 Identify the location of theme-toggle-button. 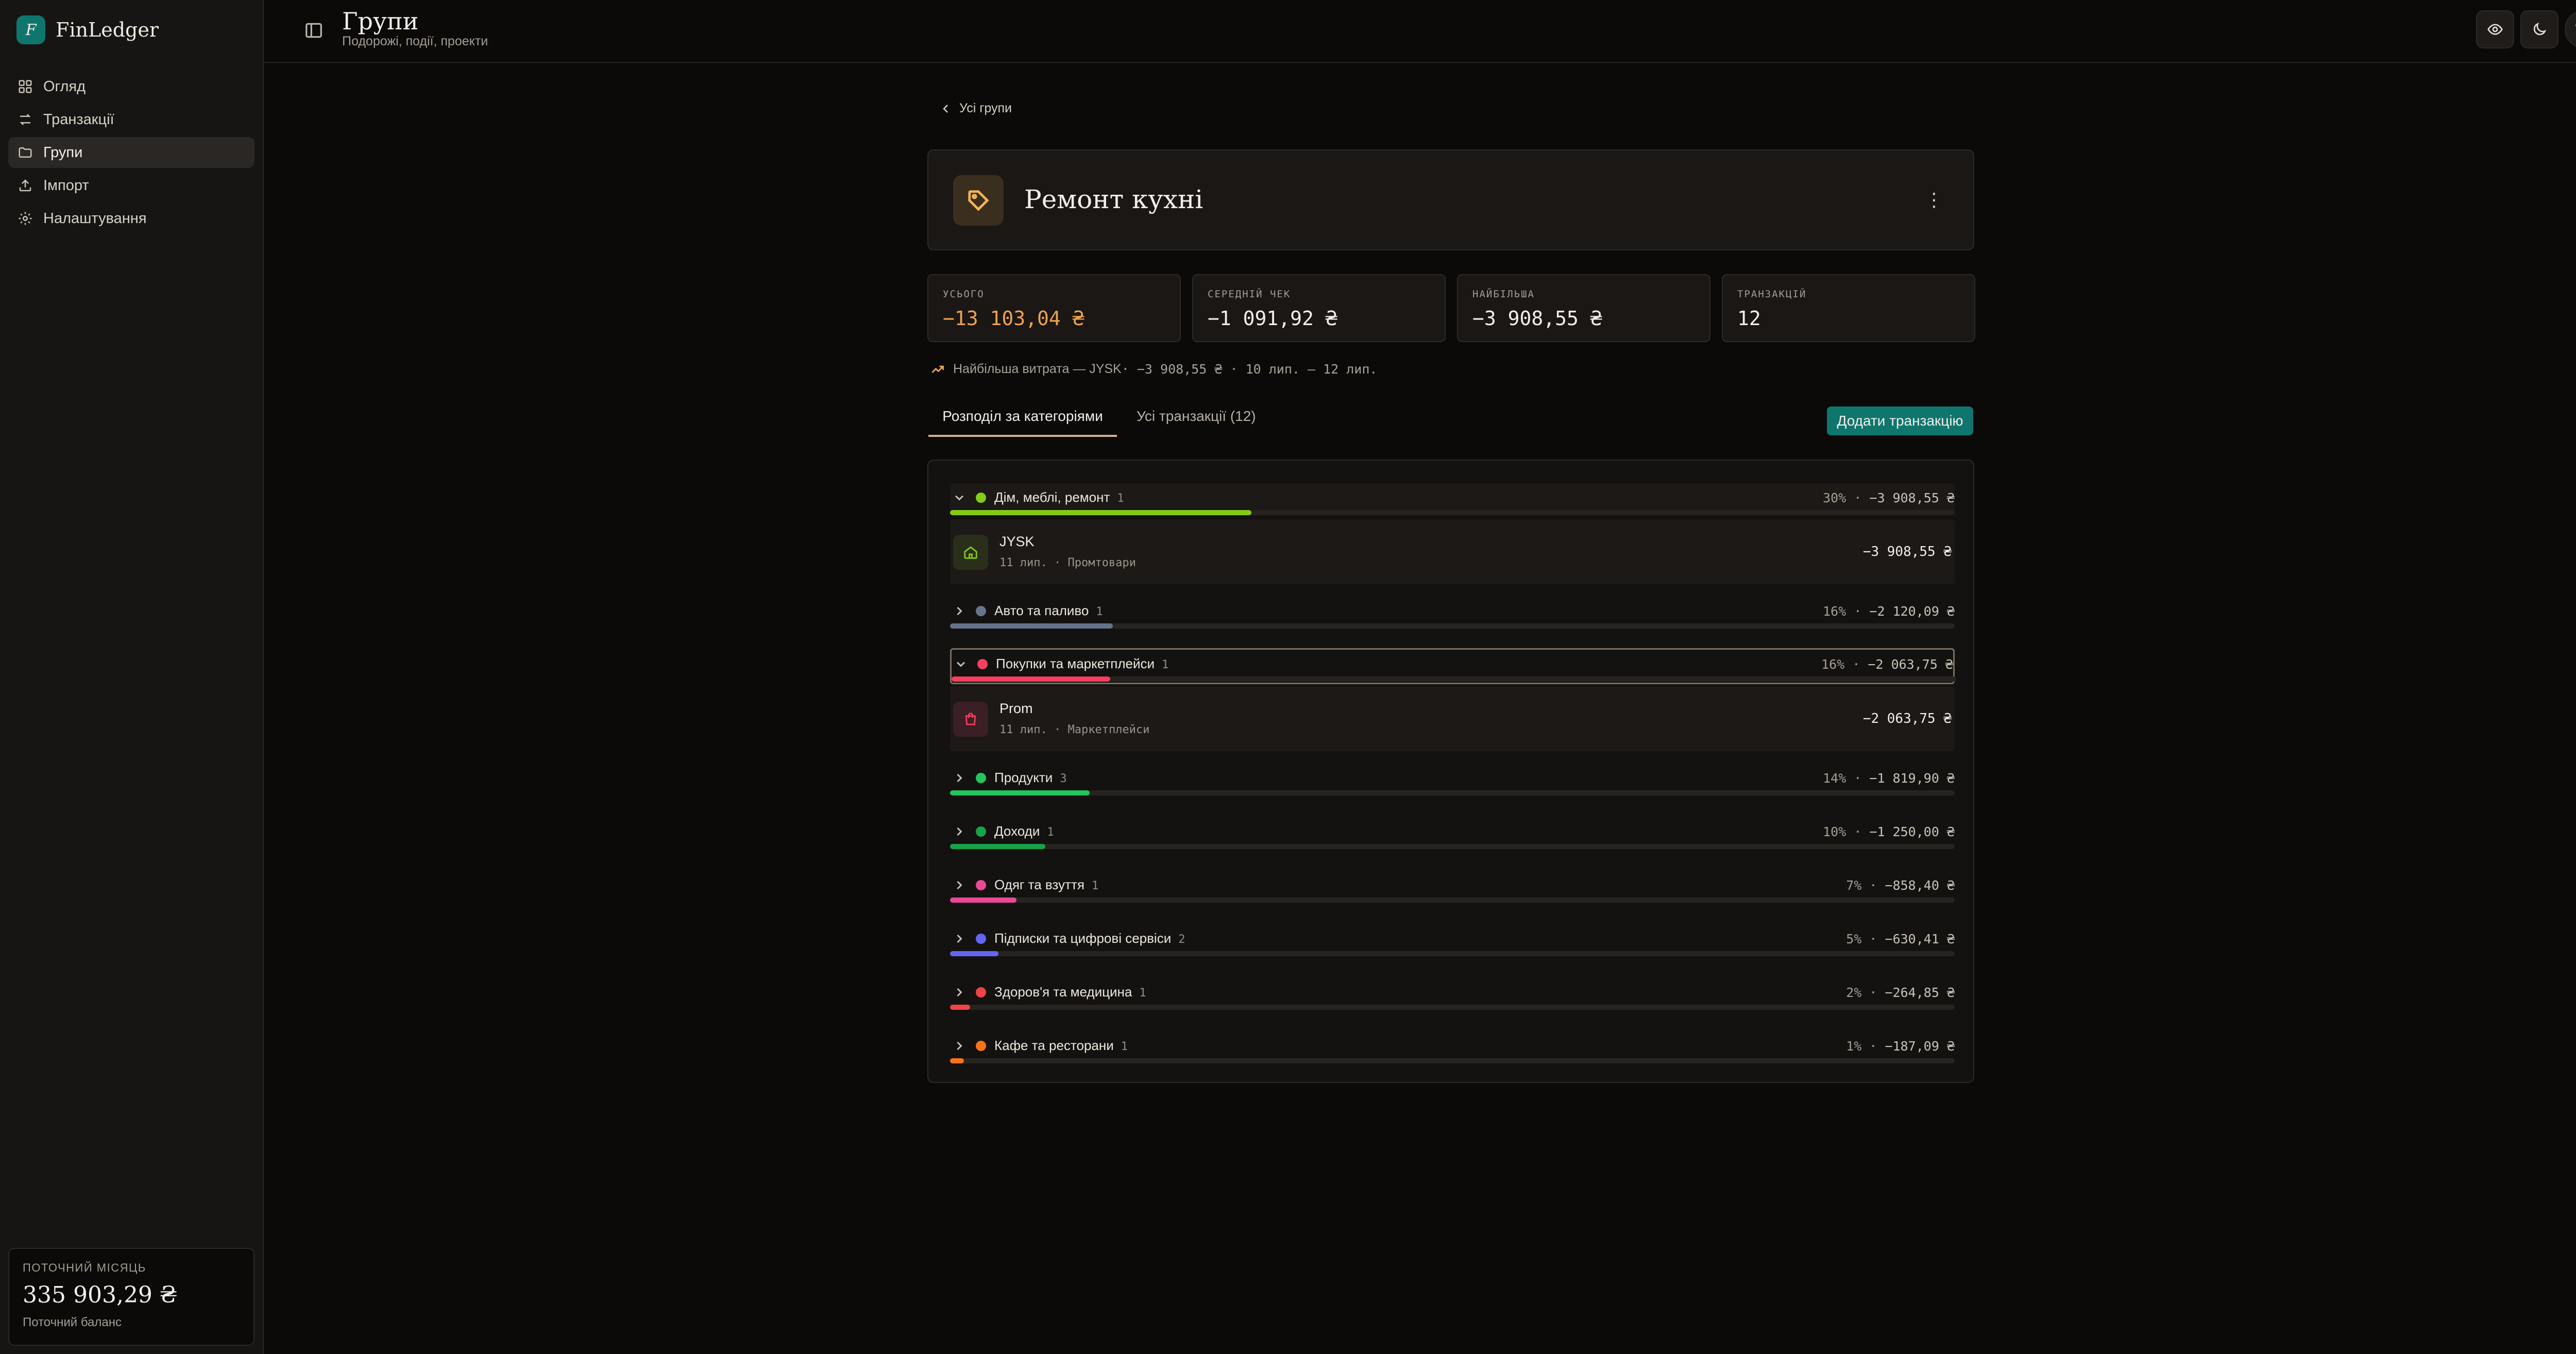
(2539, 29).